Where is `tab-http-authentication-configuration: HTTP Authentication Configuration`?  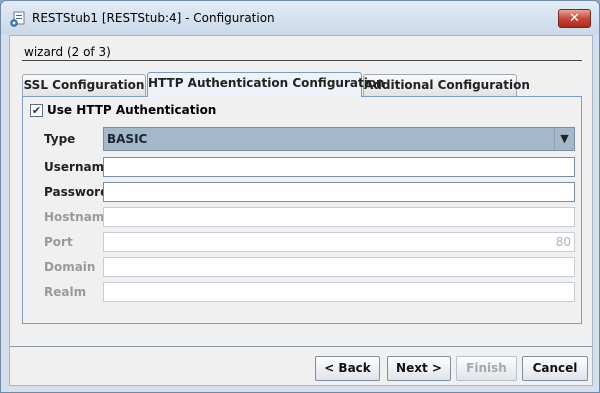
tab-http-authentication-configuration: HTTP Authentication Configuration is located at coordinates (266, 84).